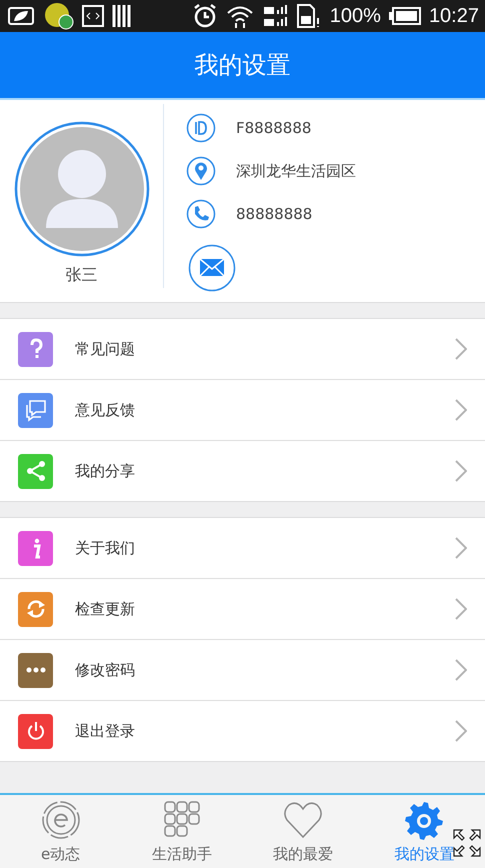  I want to click on battery-saver-icon, so click(21, 16).